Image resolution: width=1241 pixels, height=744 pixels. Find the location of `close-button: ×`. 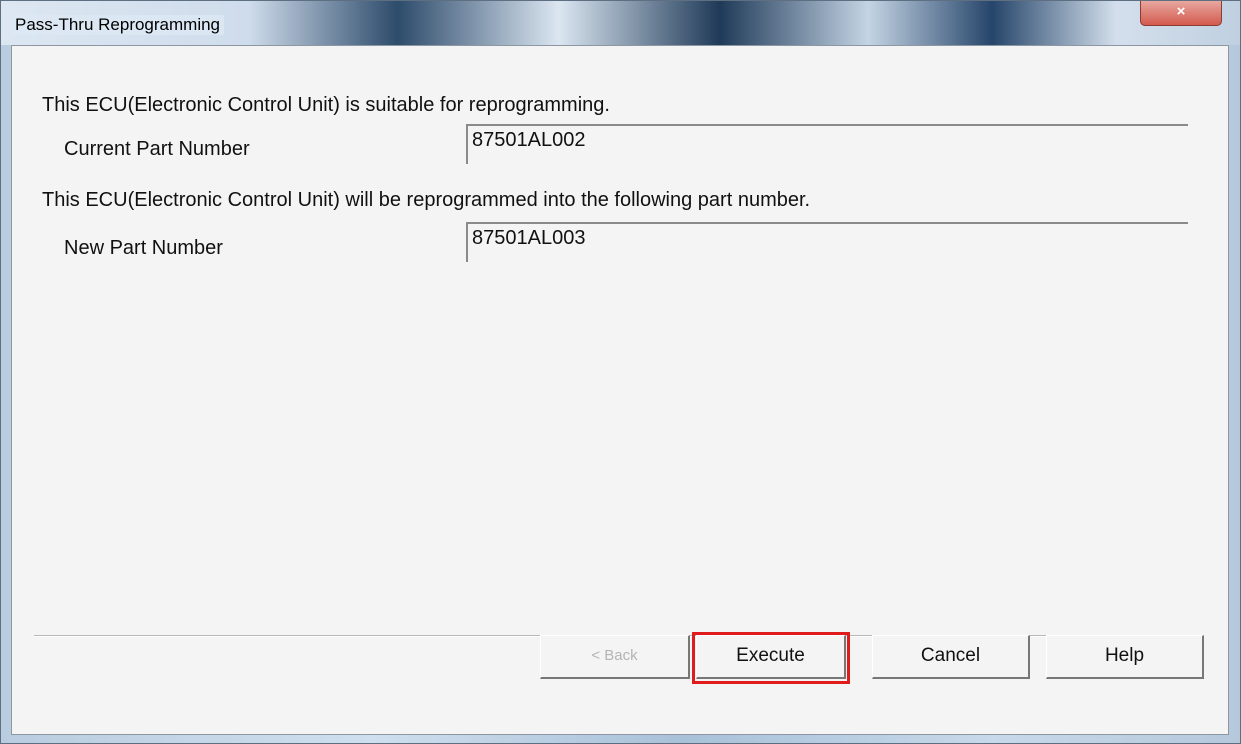

close-button: × is located at coordinates (1181, 13).